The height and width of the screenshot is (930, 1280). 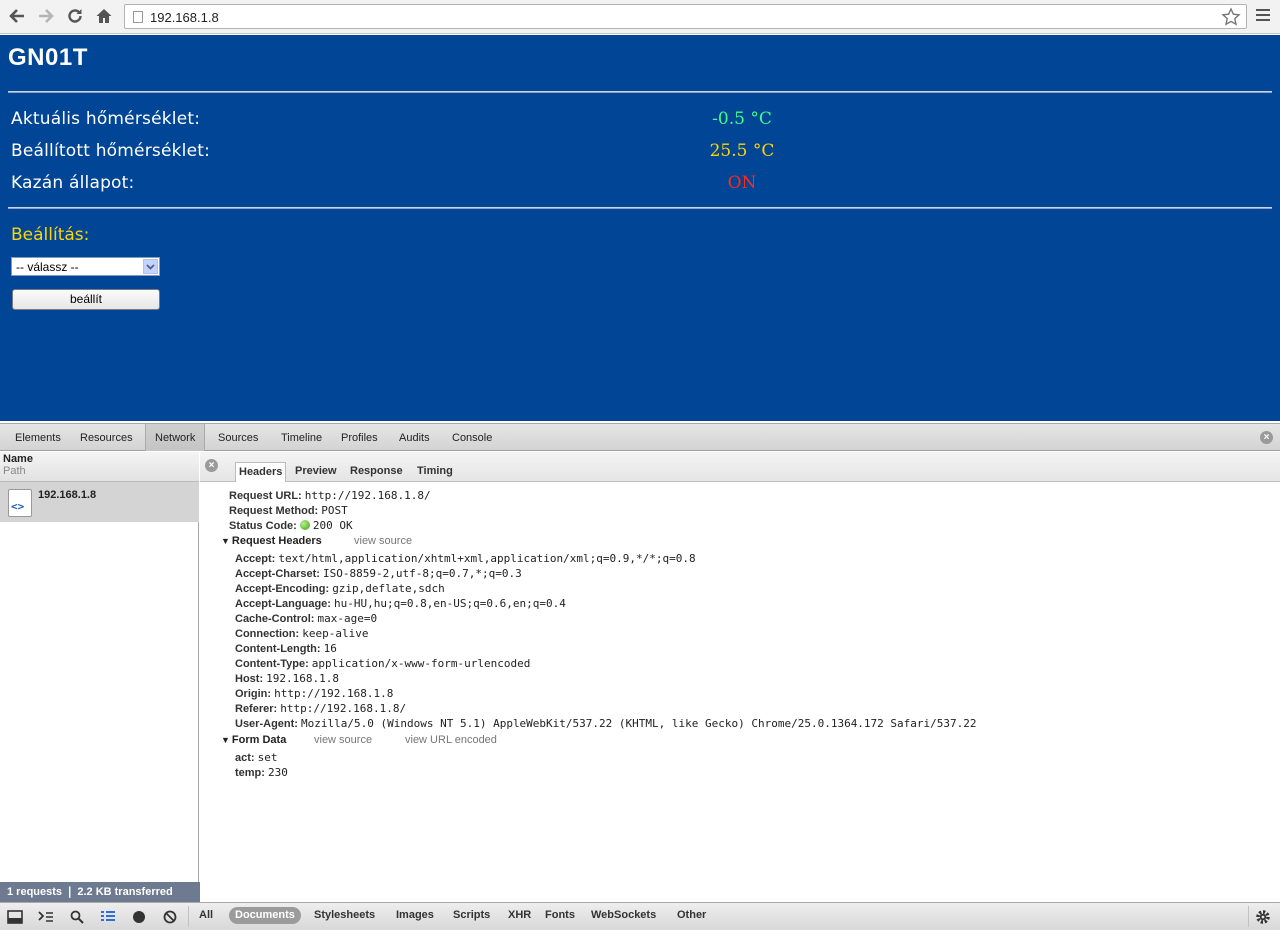 I want to click on search-icon, so click(x=77, y=917).